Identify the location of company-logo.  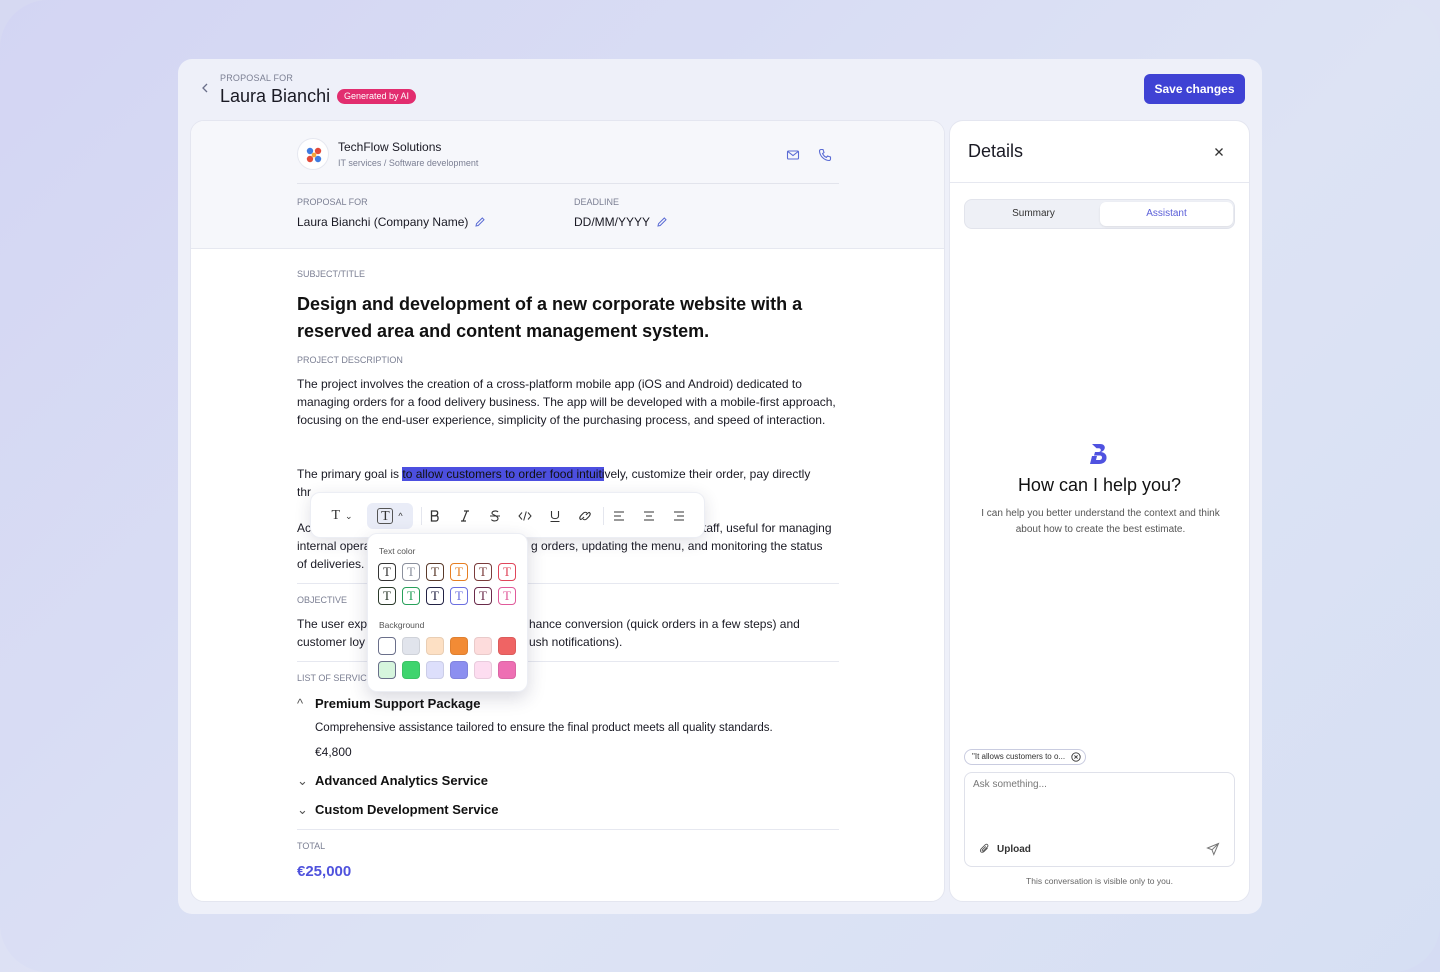
(313, 154).